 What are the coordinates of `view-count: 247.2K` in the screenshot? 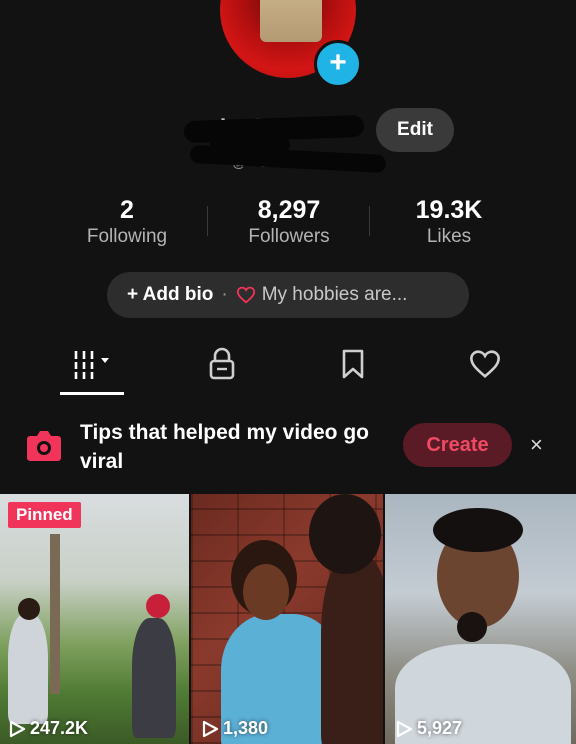 It's located at (48, 728).